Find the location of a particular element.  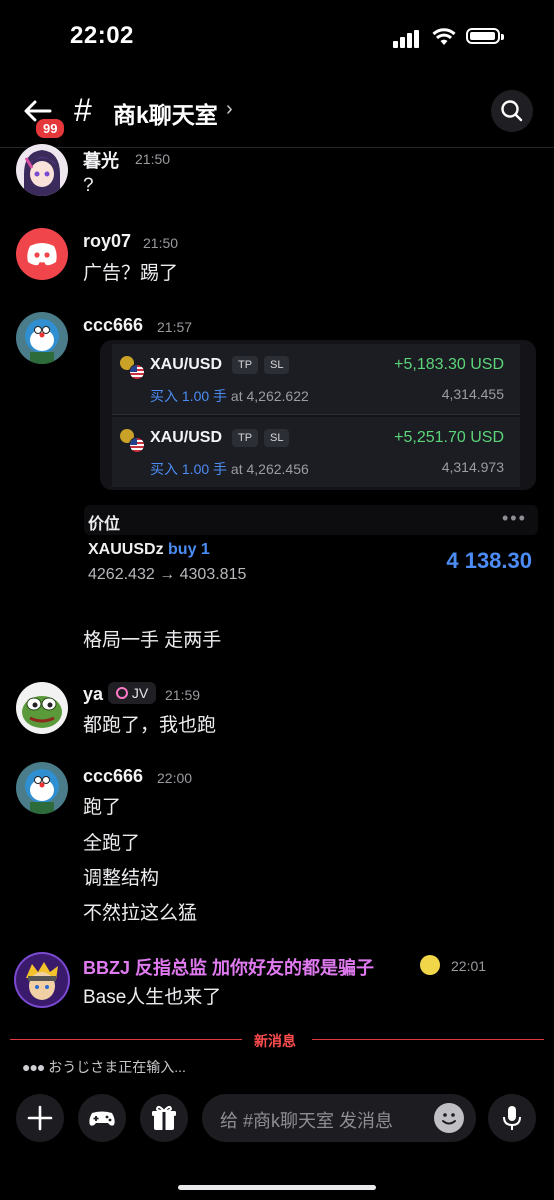

wifi-icon is located at coordinates (444, 36).